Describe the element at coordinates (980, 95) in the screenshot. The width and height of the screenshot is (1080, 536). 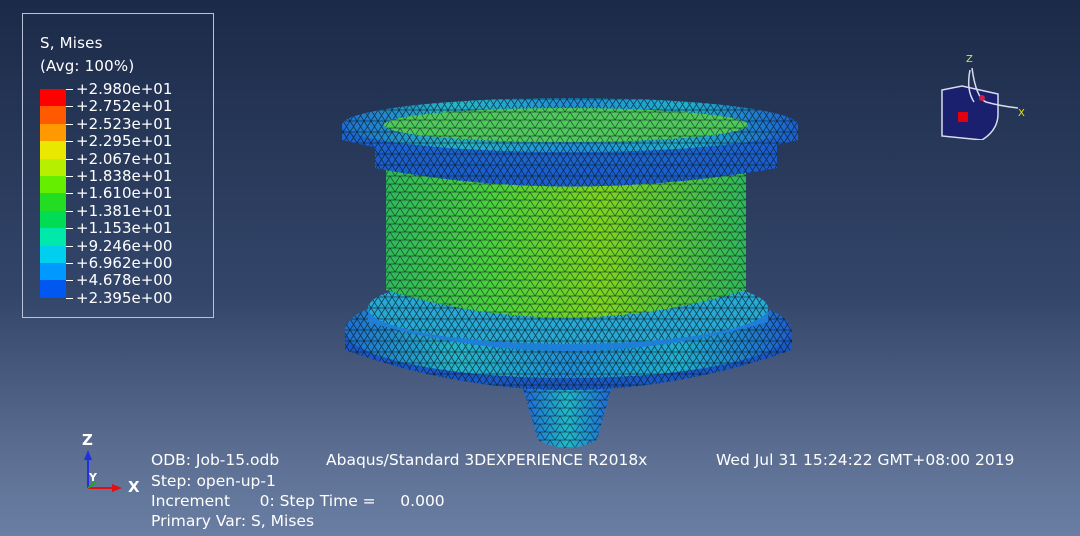
I see `view-orientation-cube: Z X` at that location.